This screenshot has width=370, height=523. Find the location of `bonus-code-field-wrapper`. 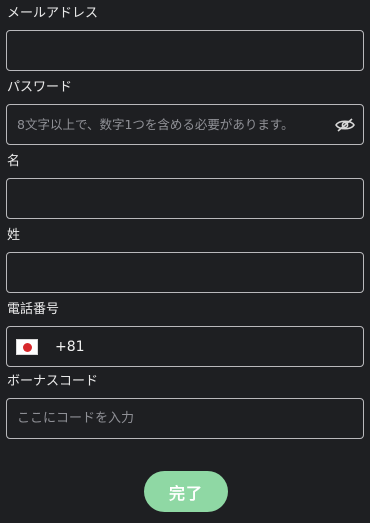

bonus-code-field-wrapper is located at coordinates (185, 418).